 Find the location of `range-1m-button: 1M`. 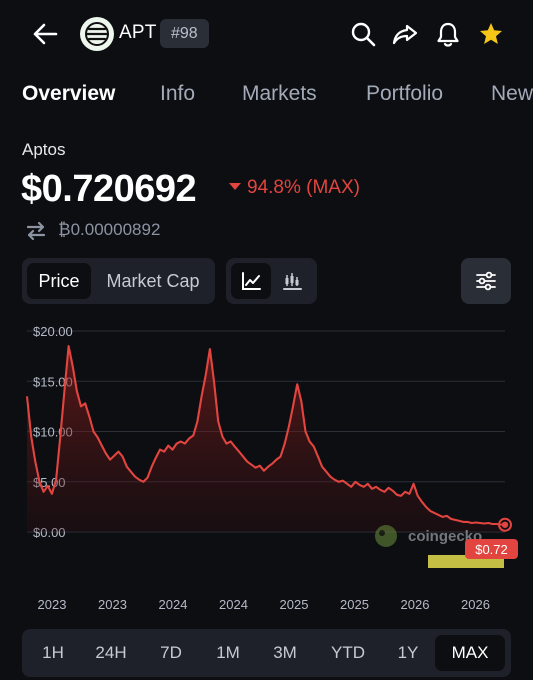

range-1m-button: 1M is located at coordinates (228, 653).